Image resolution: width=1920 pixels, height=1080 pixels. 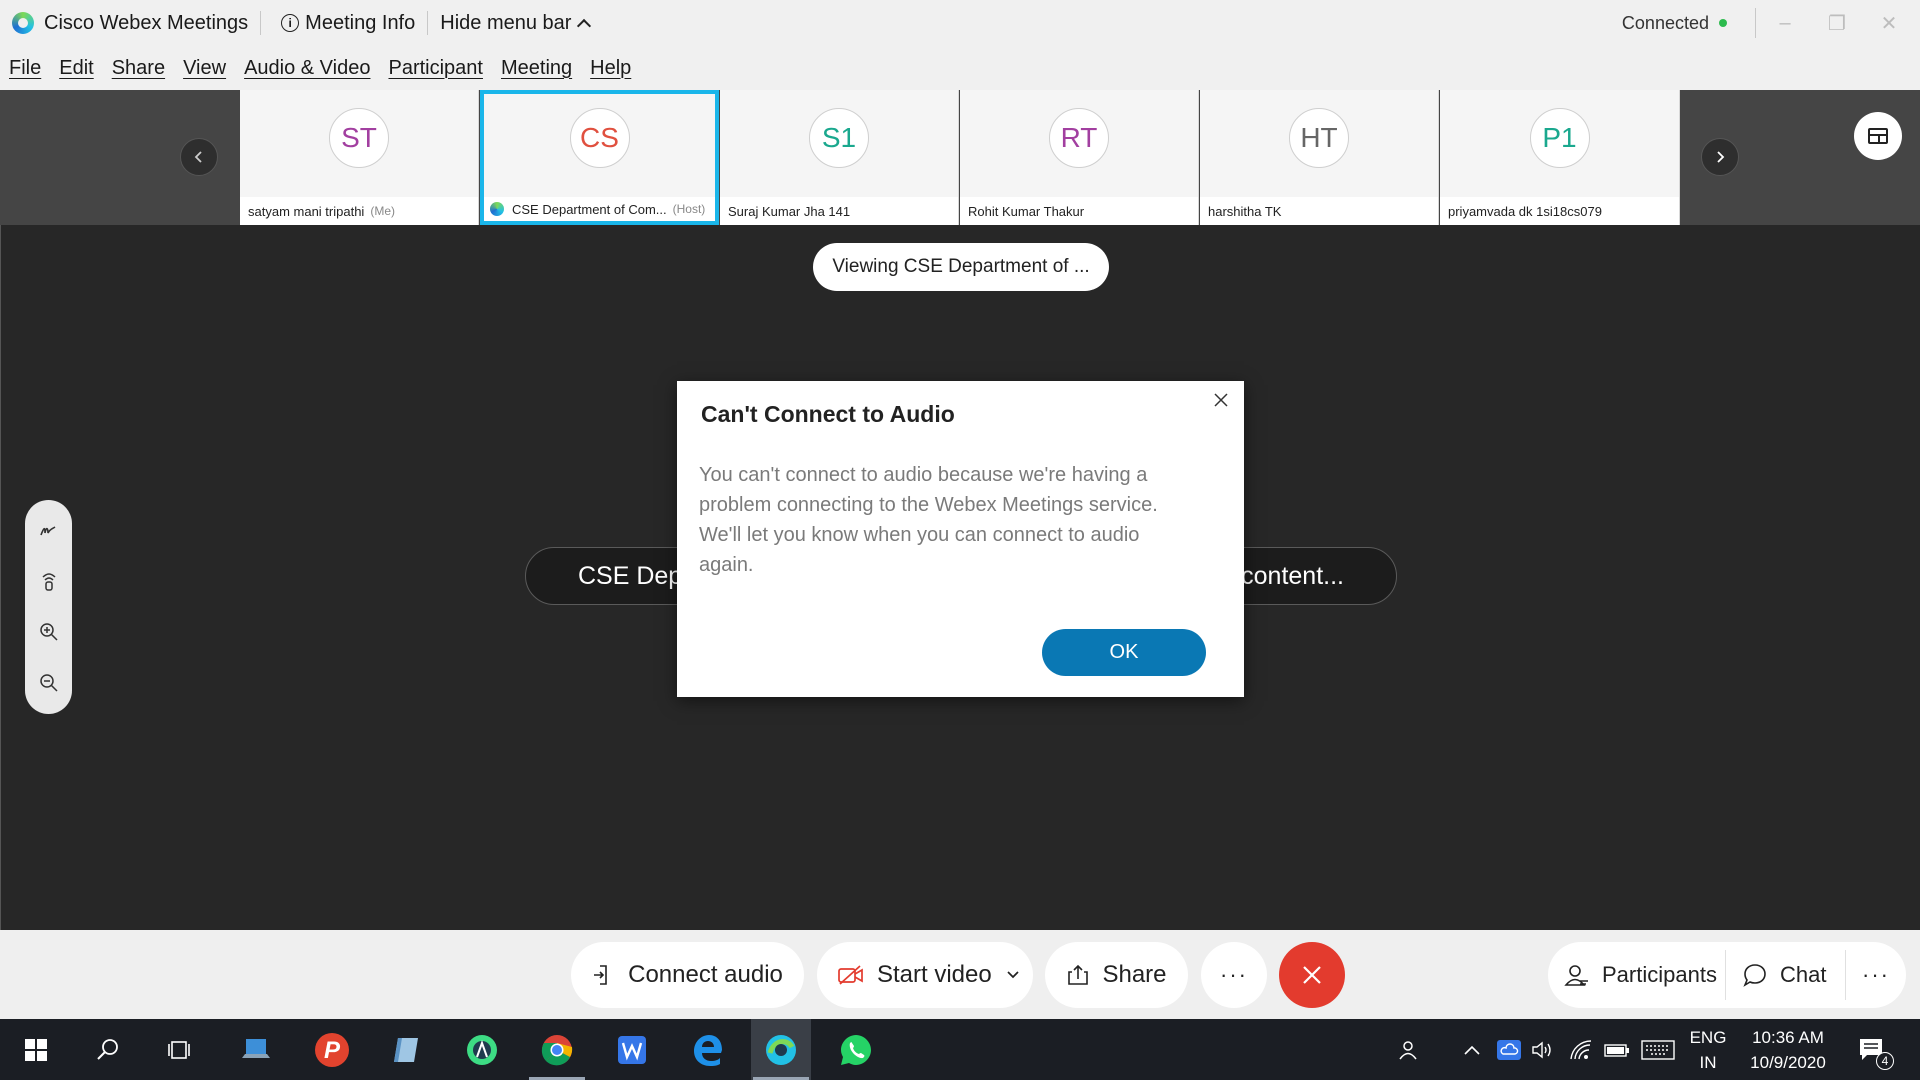 What do you see at coordinates (497, 209) in the screenshot?
I see `webex-logo-icon` at bounding box center [497, 209].